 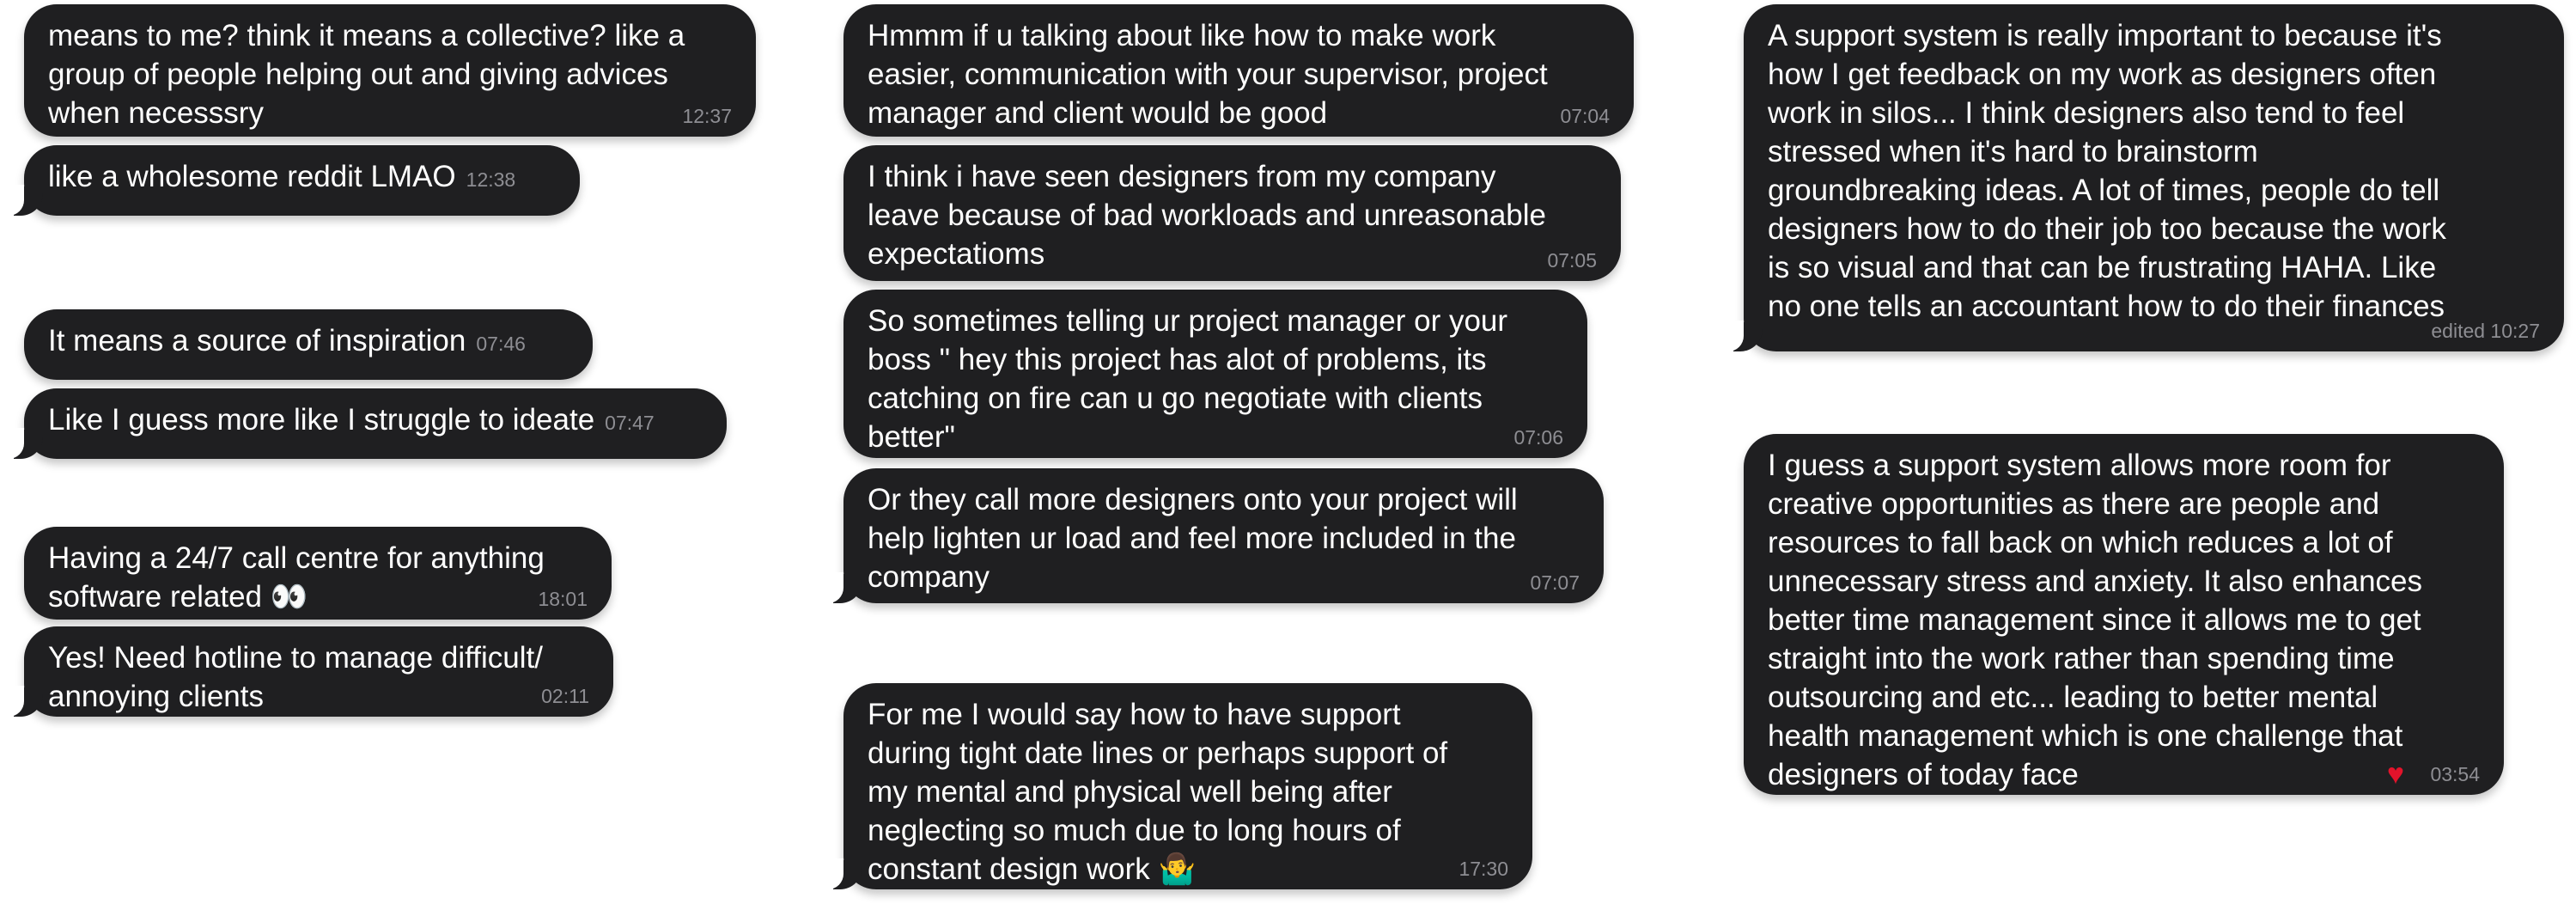 What do you see at coordinates (2395, 775) in the screenshot?
I see `heart-reaction-icon: ♥` at bounding box center [2395, 775].